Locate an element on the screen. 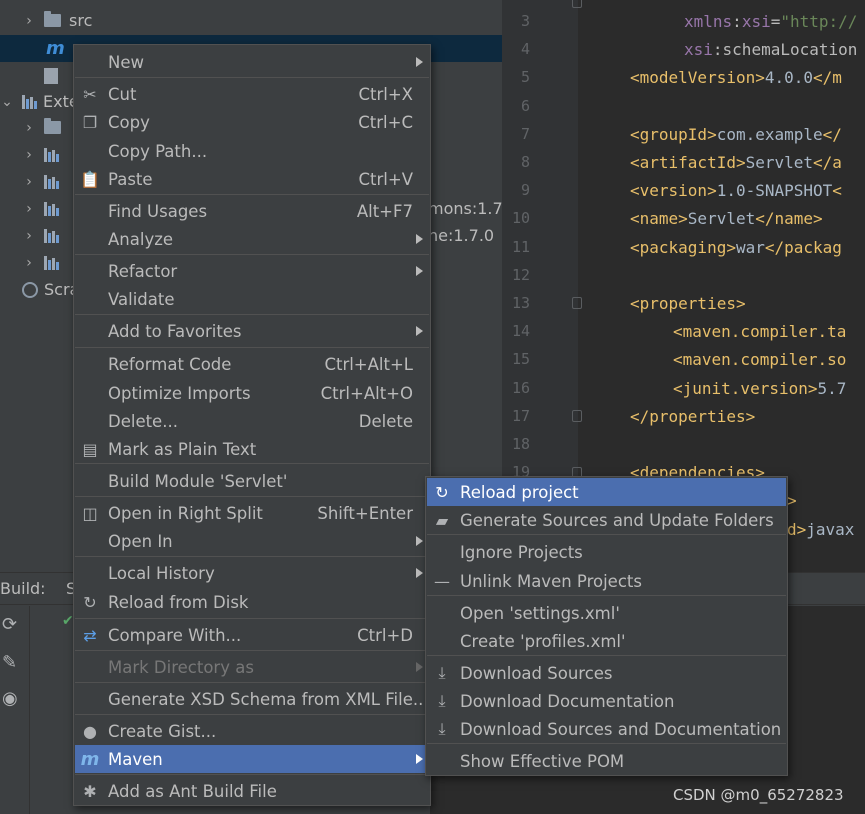 The height and width of the screenshot is (814, 865). menu-item-validate: Validate is located at coordinates (252, 299).